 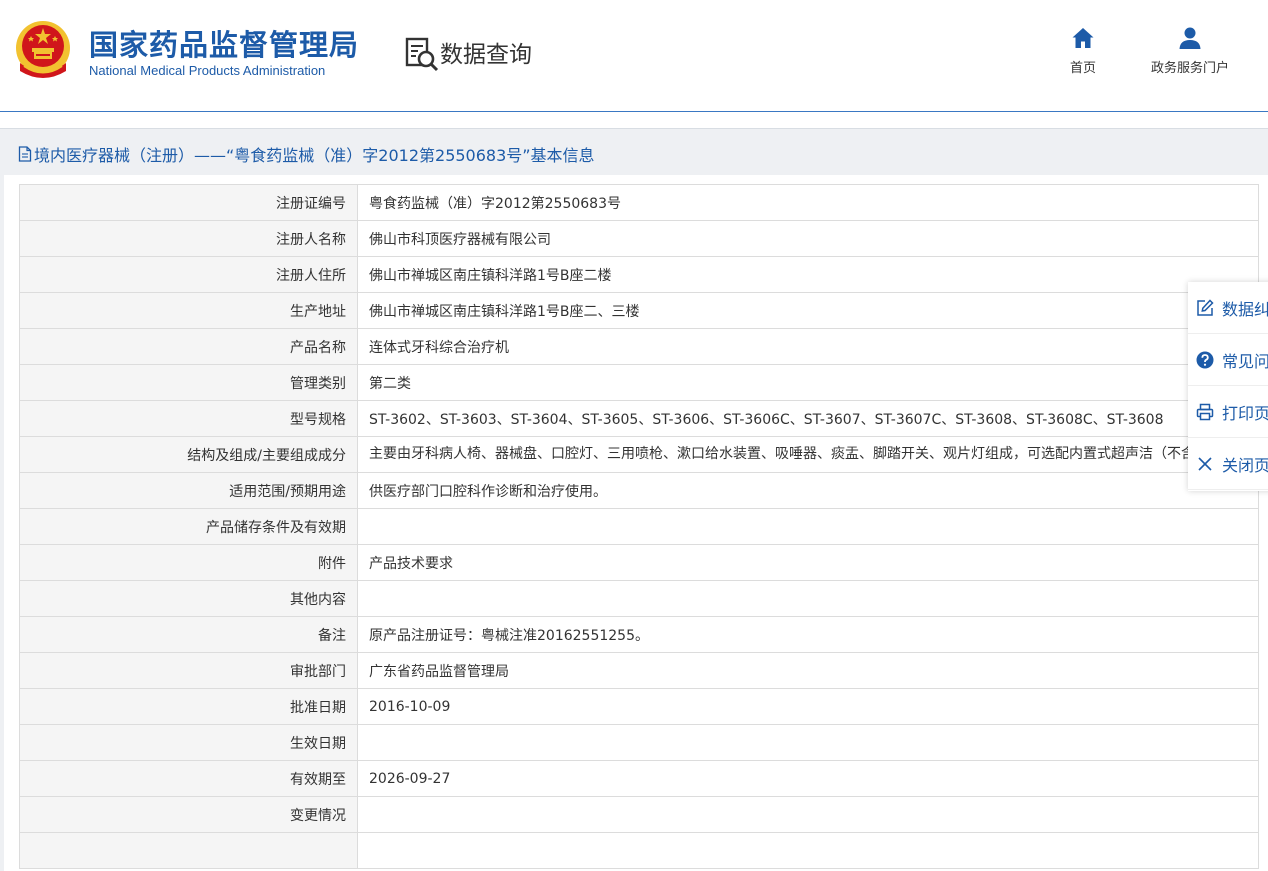 I want to click on table-row: 产品名称 连体式牙科综合治疗机, so click(x=639, y=346).